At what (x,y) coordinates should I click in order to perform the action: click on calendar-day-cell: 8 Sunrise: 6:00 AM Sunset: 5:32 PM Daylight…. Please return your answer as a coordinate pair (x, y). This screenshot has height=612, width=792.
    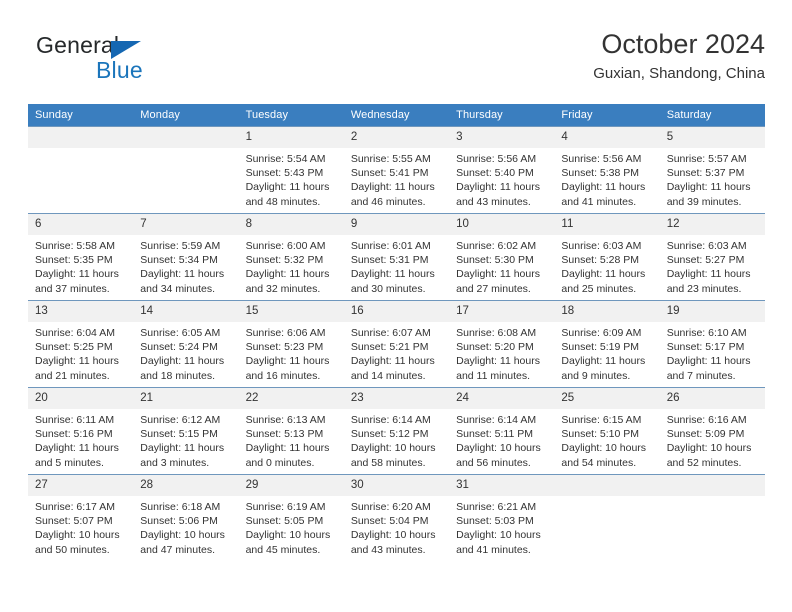
    Looking at the image, I should click on (291, 257).